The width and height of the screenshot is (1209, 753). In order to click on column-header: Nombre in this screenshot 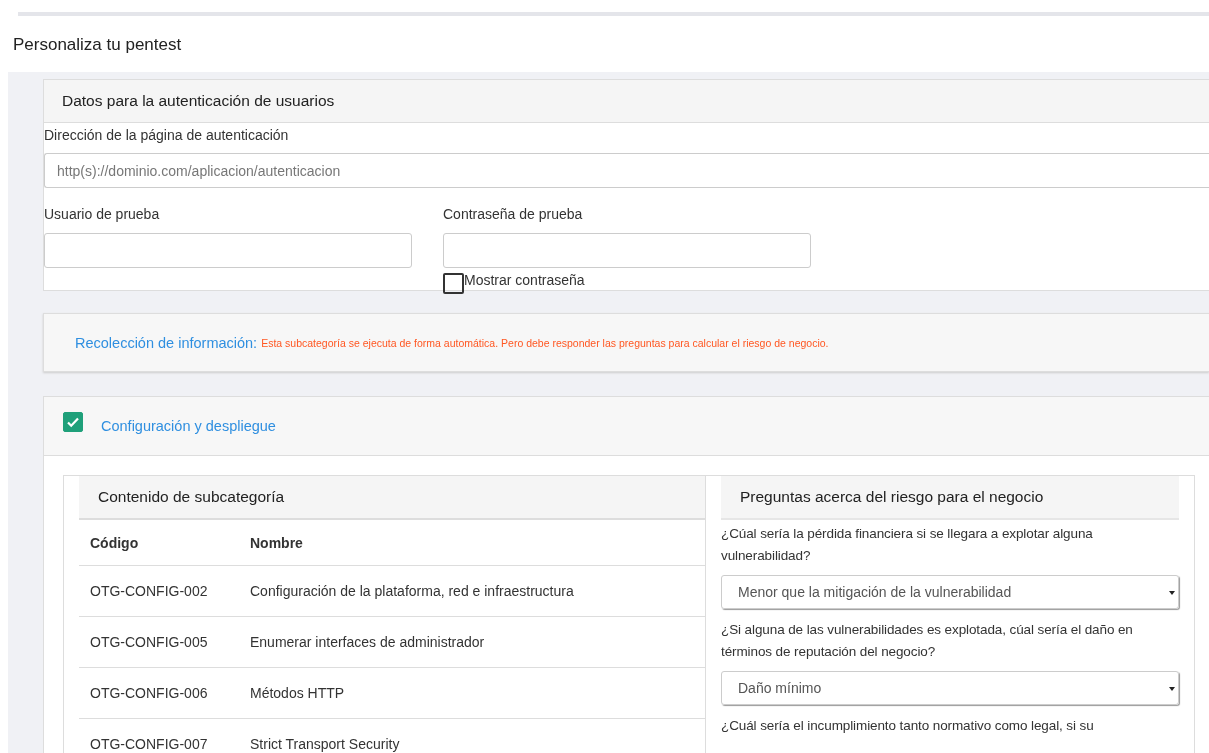, I will do `click(477, 543)`.